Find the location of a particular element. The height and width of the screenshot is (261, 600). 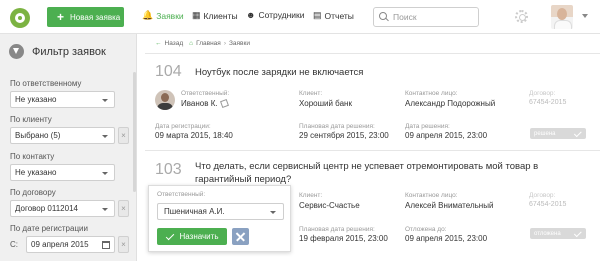

clear-client-filter-button: × is located at coordinates (123, 135).